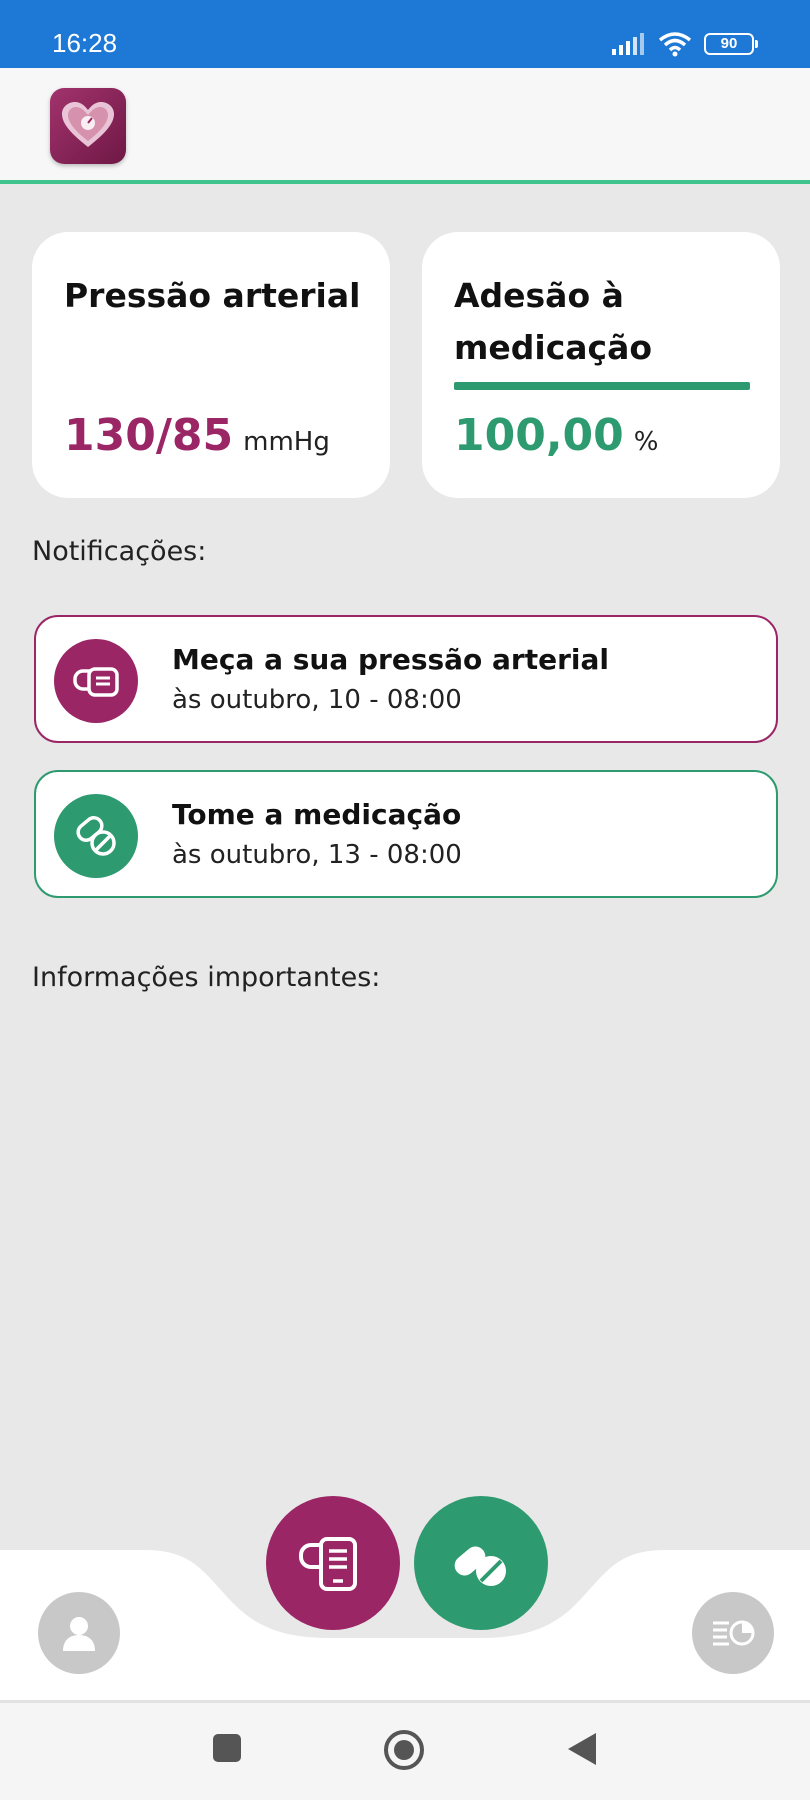 This screenshot has width=810, height=1800. Describe the element at coordinates (286, 442) in the screenshot. I see `blood-pressure-unit: mmHg` at that location.